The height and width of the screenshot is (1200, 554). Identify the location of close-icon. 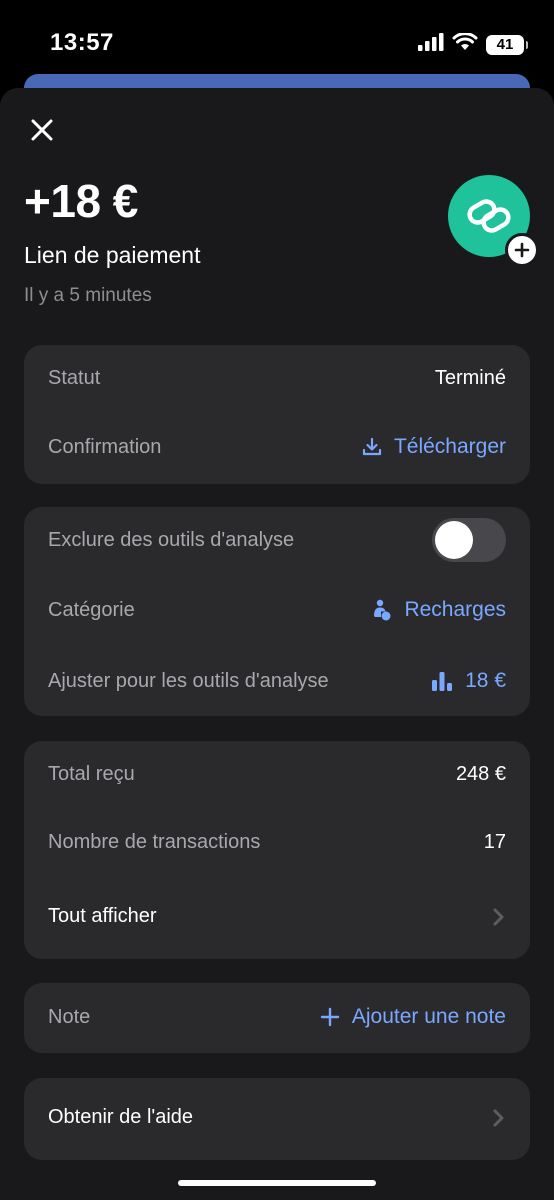
(42, 130).